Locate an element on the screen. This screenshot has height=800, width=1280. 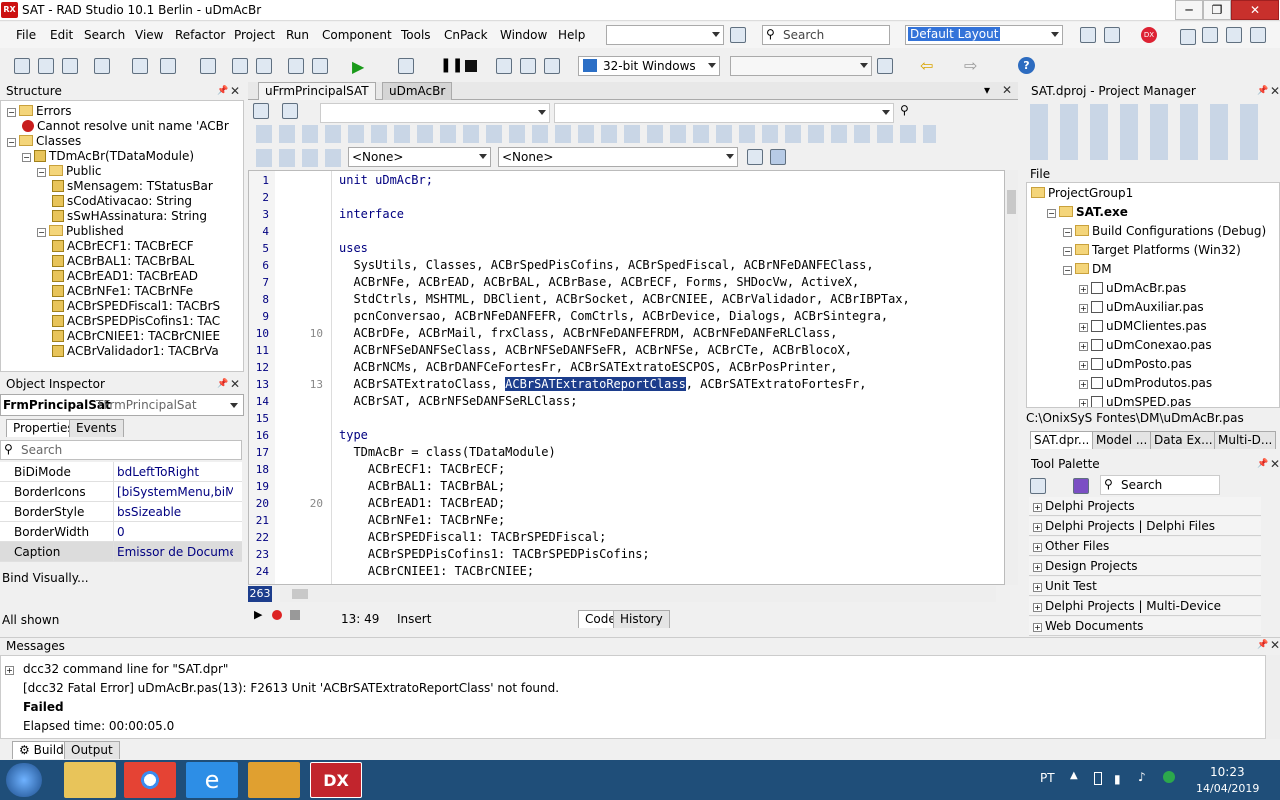
message-line: Failed is located at coordinates (43, 707).